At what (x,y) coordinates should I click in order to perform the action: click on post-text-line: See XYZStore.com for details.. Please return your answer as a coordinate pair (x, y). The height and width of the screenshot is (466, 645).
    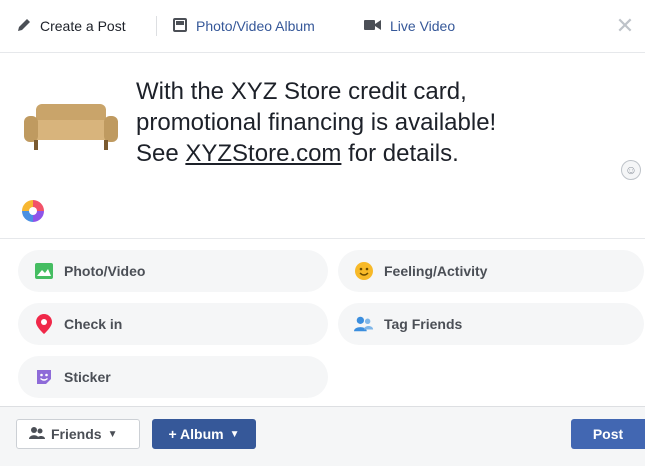
    Looking at the image, I should click on (371, 153).